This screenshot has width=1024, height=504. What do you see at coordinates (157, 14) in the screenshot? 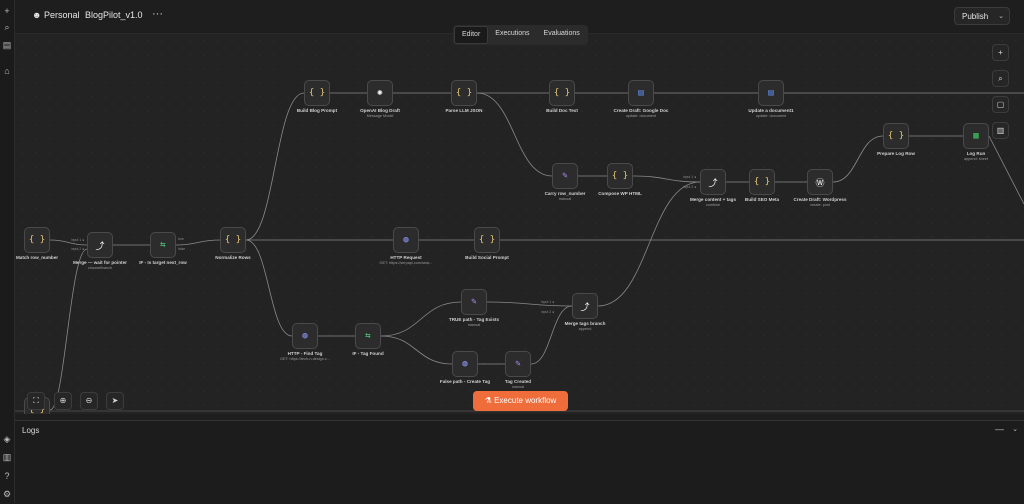
I see `more-options-button: ···` at bounding box center [157, 14].